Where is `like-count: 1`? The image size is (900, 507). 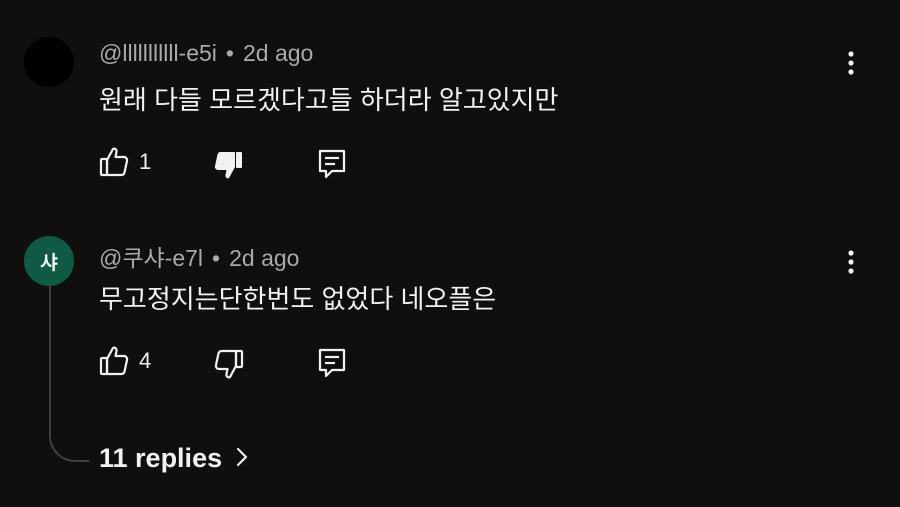 like-count: 1 is located at coordinates (145, 161).